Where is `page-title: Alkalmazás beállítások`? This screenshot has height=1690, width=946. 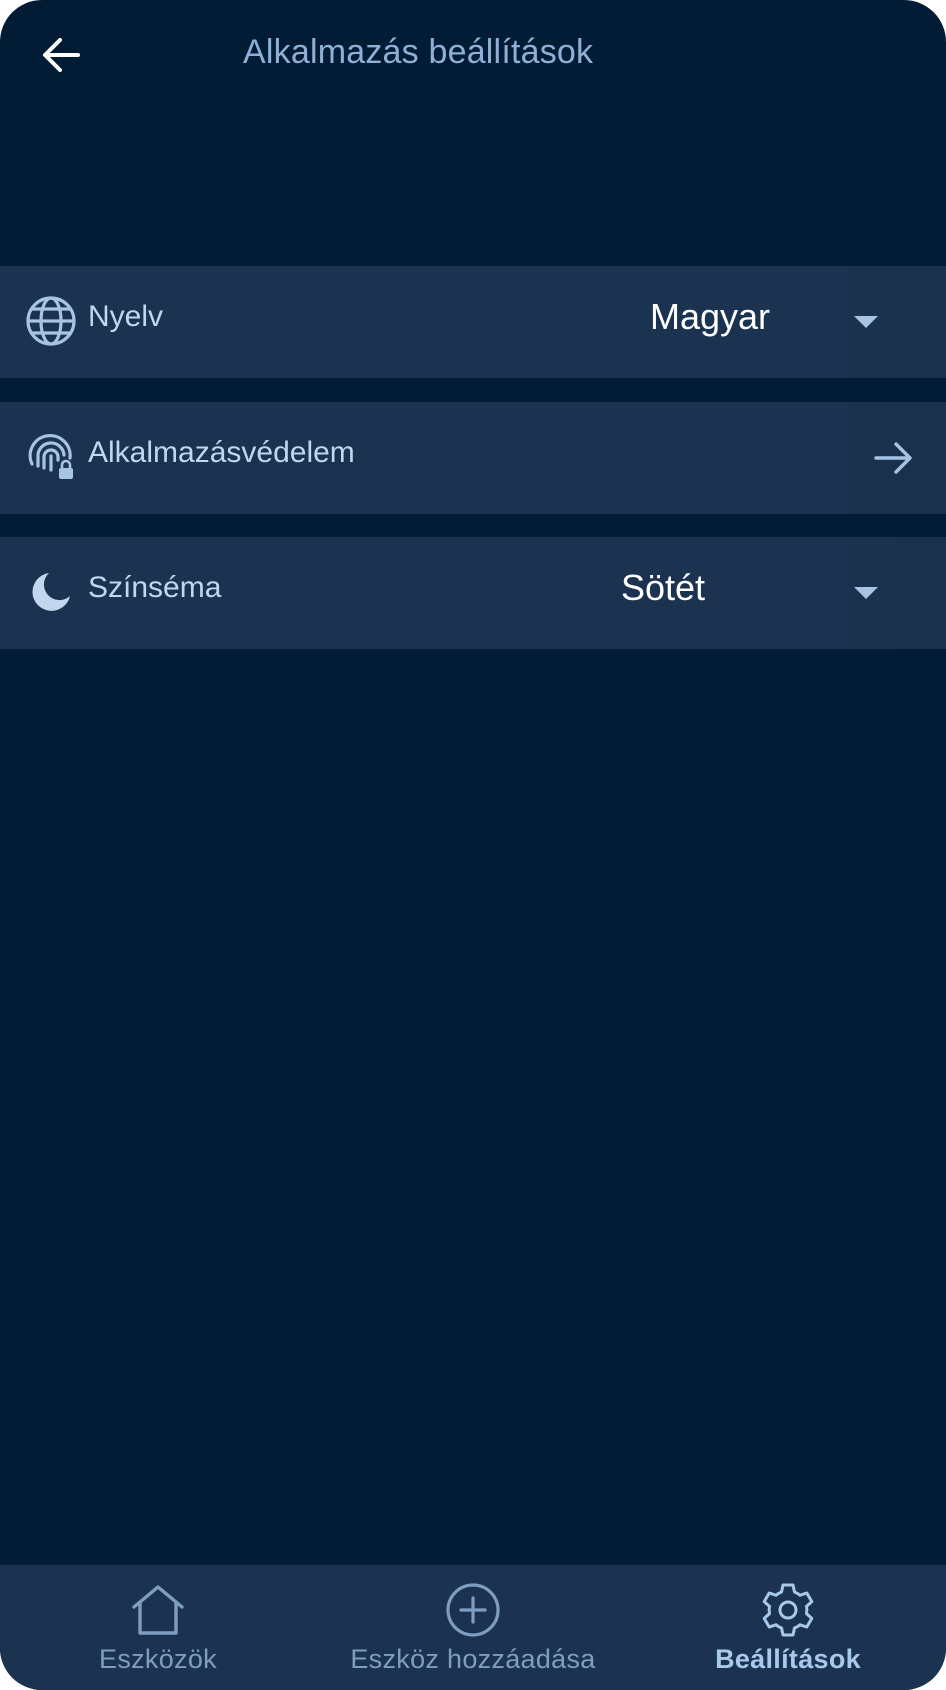 page-title: Alkalmazás beállítások is located at coordinates (418, 52).